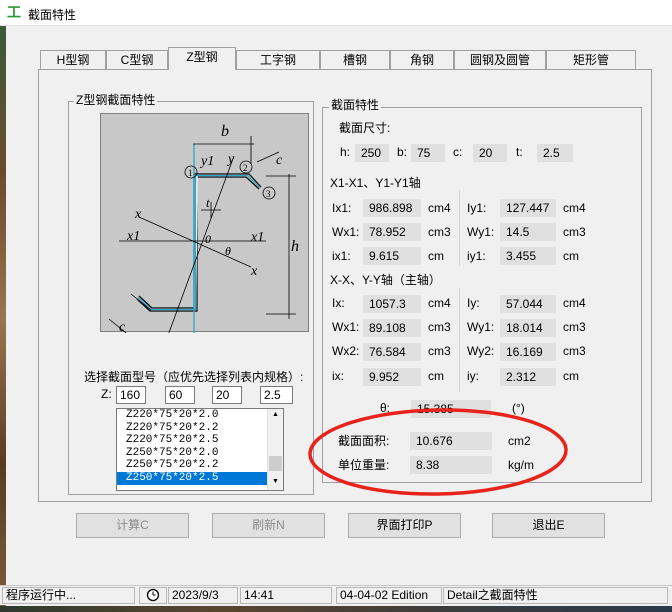  I want to click on taskbar-strip, so click(336, 609).